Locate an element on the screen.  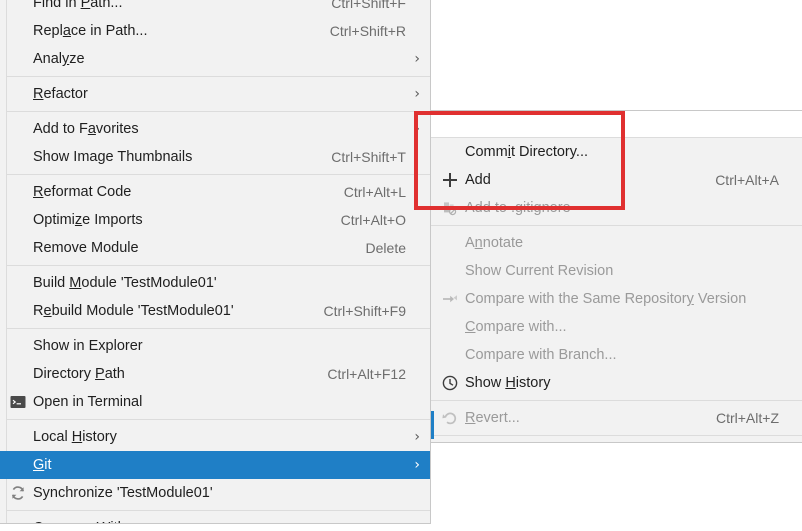
menu-item-label: Git is located at coordinates (42, 465).